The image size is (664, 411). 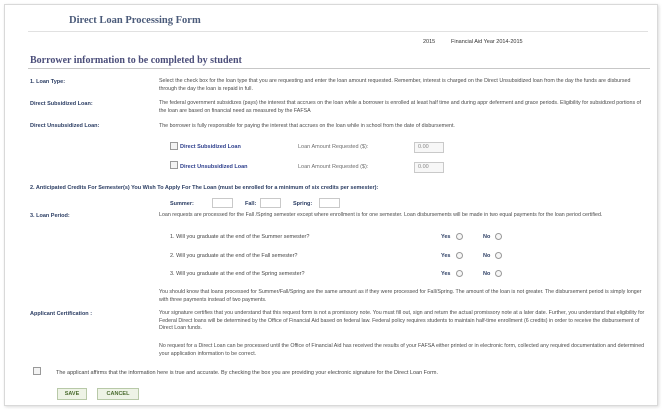 What do you see at coordinates (65, 126) in the screenshot?
I see `unsubsidized-label: Direct Unsubsidized Loan:` at bounding box center [65, 126].